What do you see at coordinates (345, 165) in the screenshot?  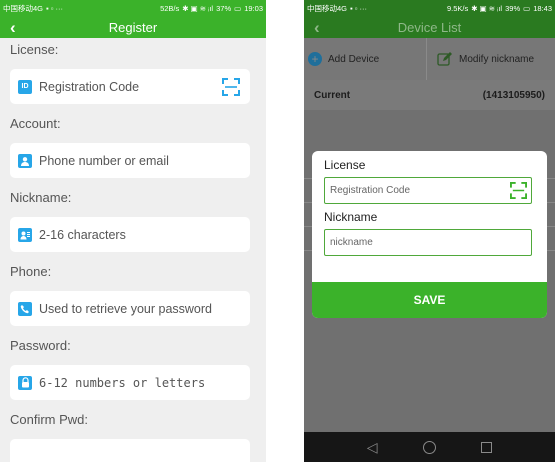 I see `dialog-license-label: License` at bounding box center [345, 165].